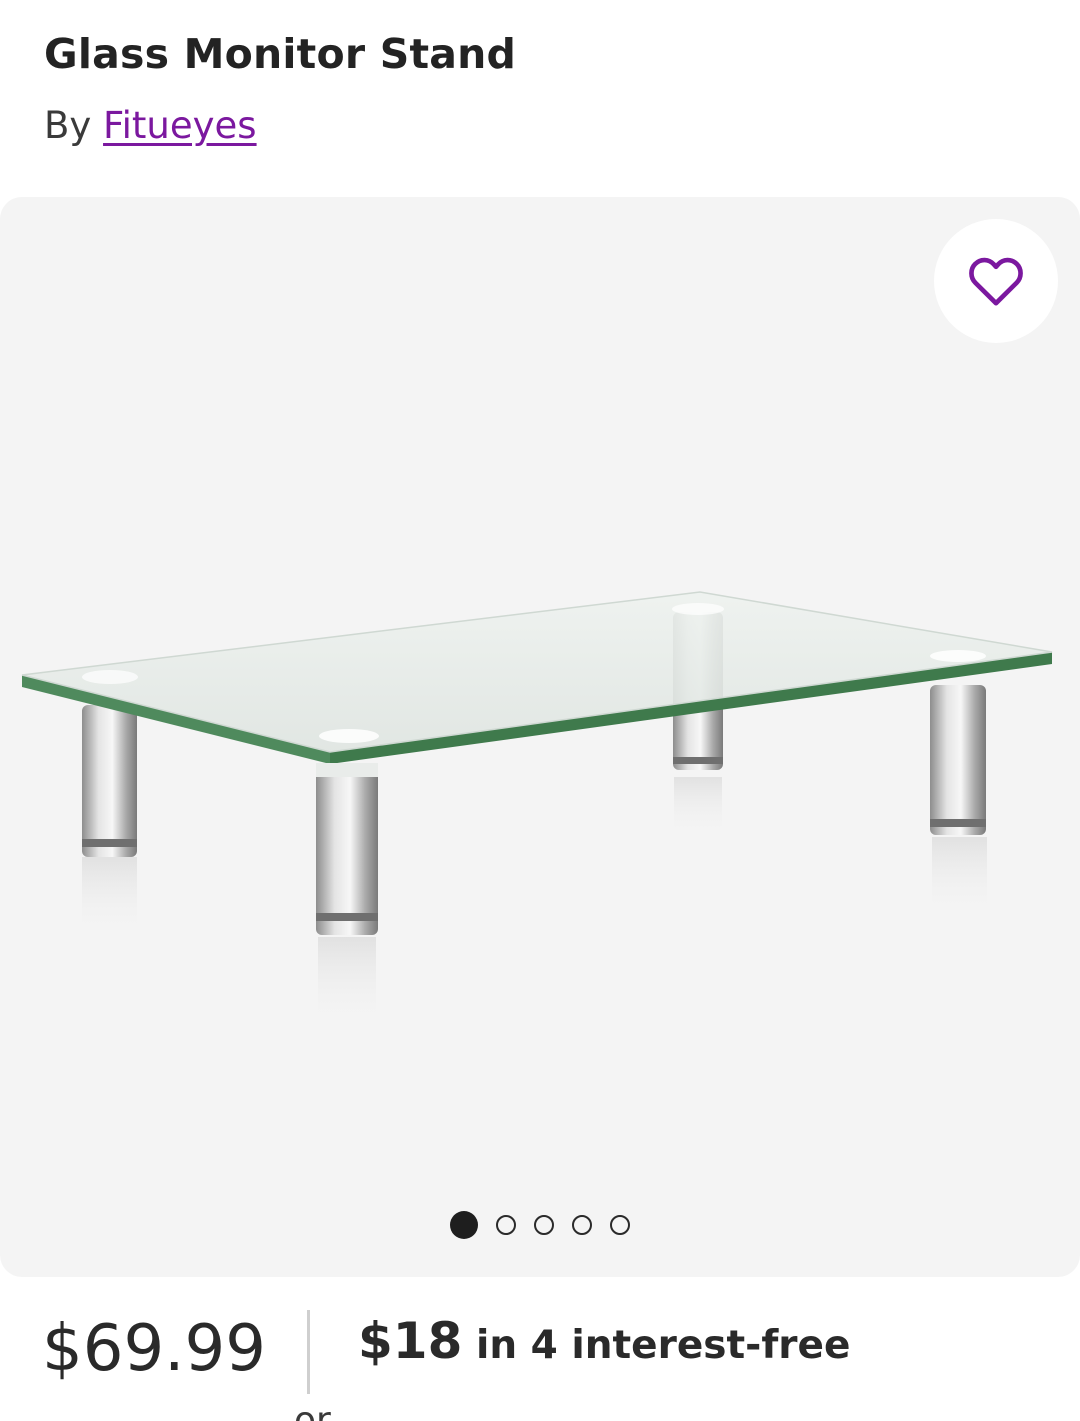 Image resolution: width=1080 pixels, height=1421 pixels. I want to click on installment-line2-start: or, so click(312, 1410).